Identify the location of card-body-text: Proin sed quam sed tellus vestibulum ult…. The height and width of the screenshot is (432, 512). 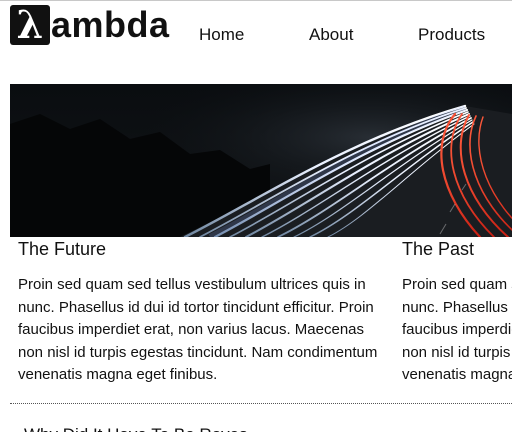
(457, 329).